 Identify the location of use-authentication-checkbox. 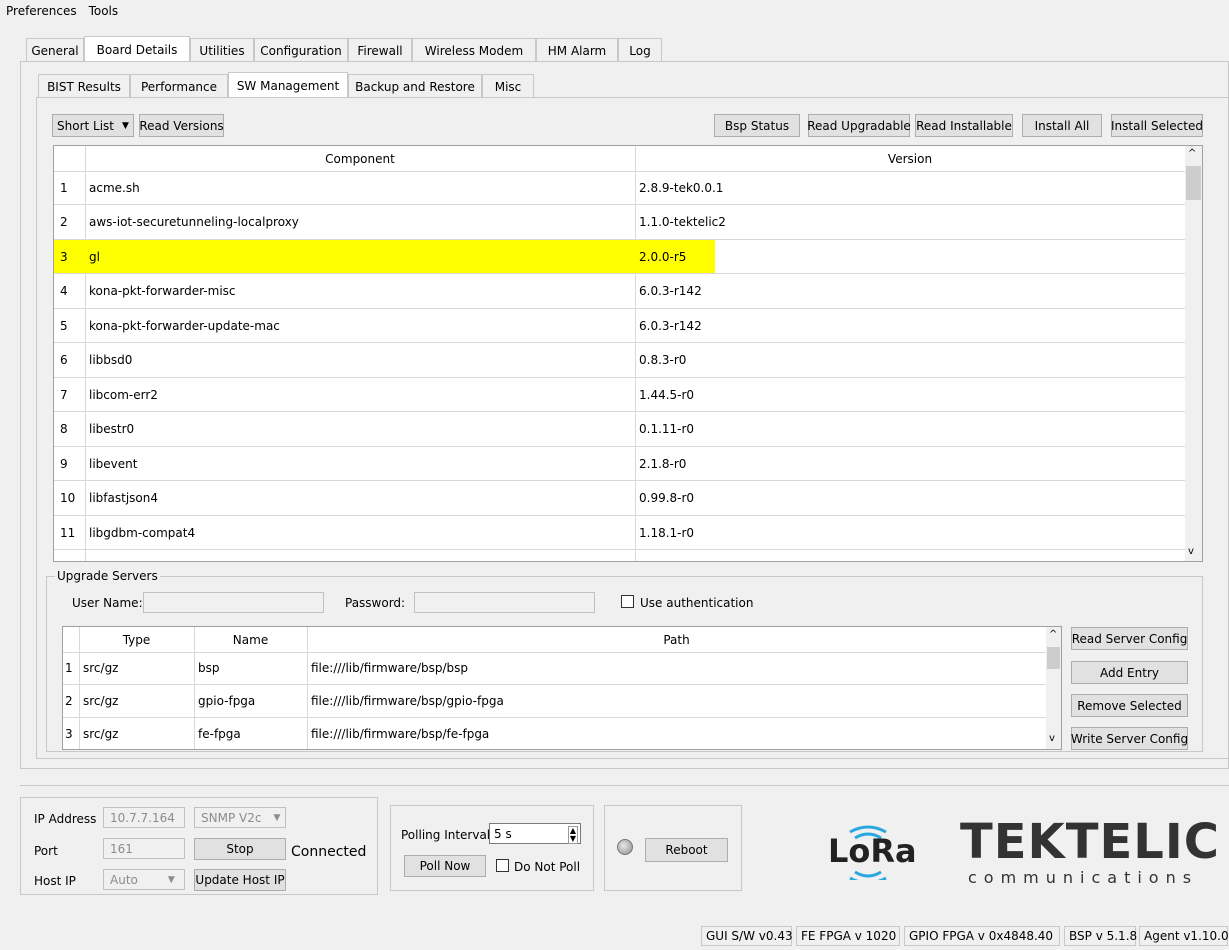
(627, 601).